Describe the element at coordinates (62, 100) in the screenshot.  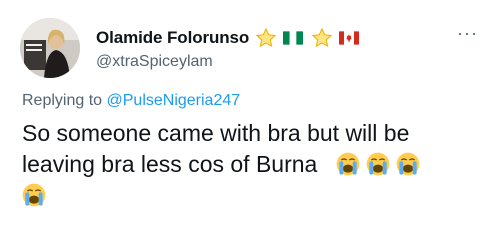
I see `reply-prefix: Replying to` at that location.